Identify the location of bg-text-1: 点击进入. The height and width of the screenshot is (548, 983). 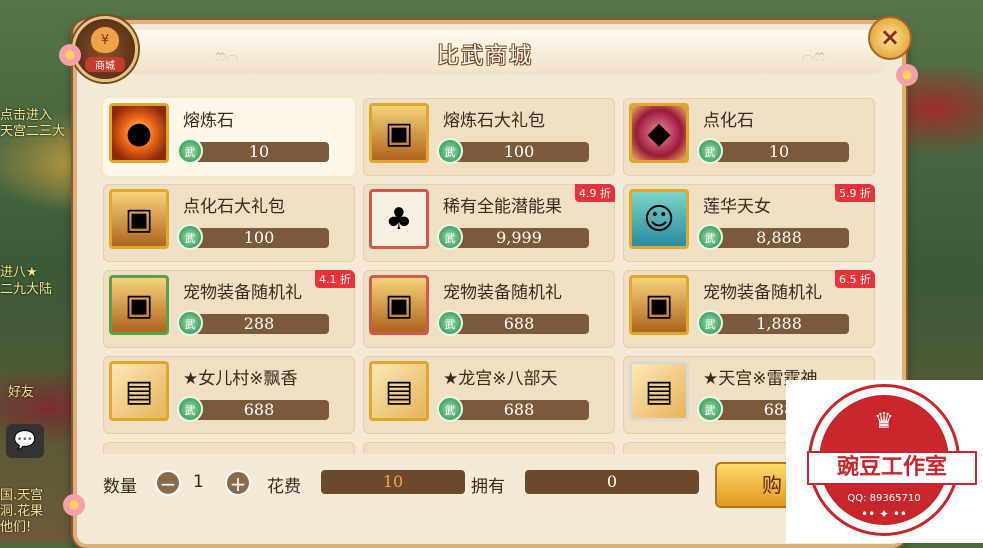
(26, 115).